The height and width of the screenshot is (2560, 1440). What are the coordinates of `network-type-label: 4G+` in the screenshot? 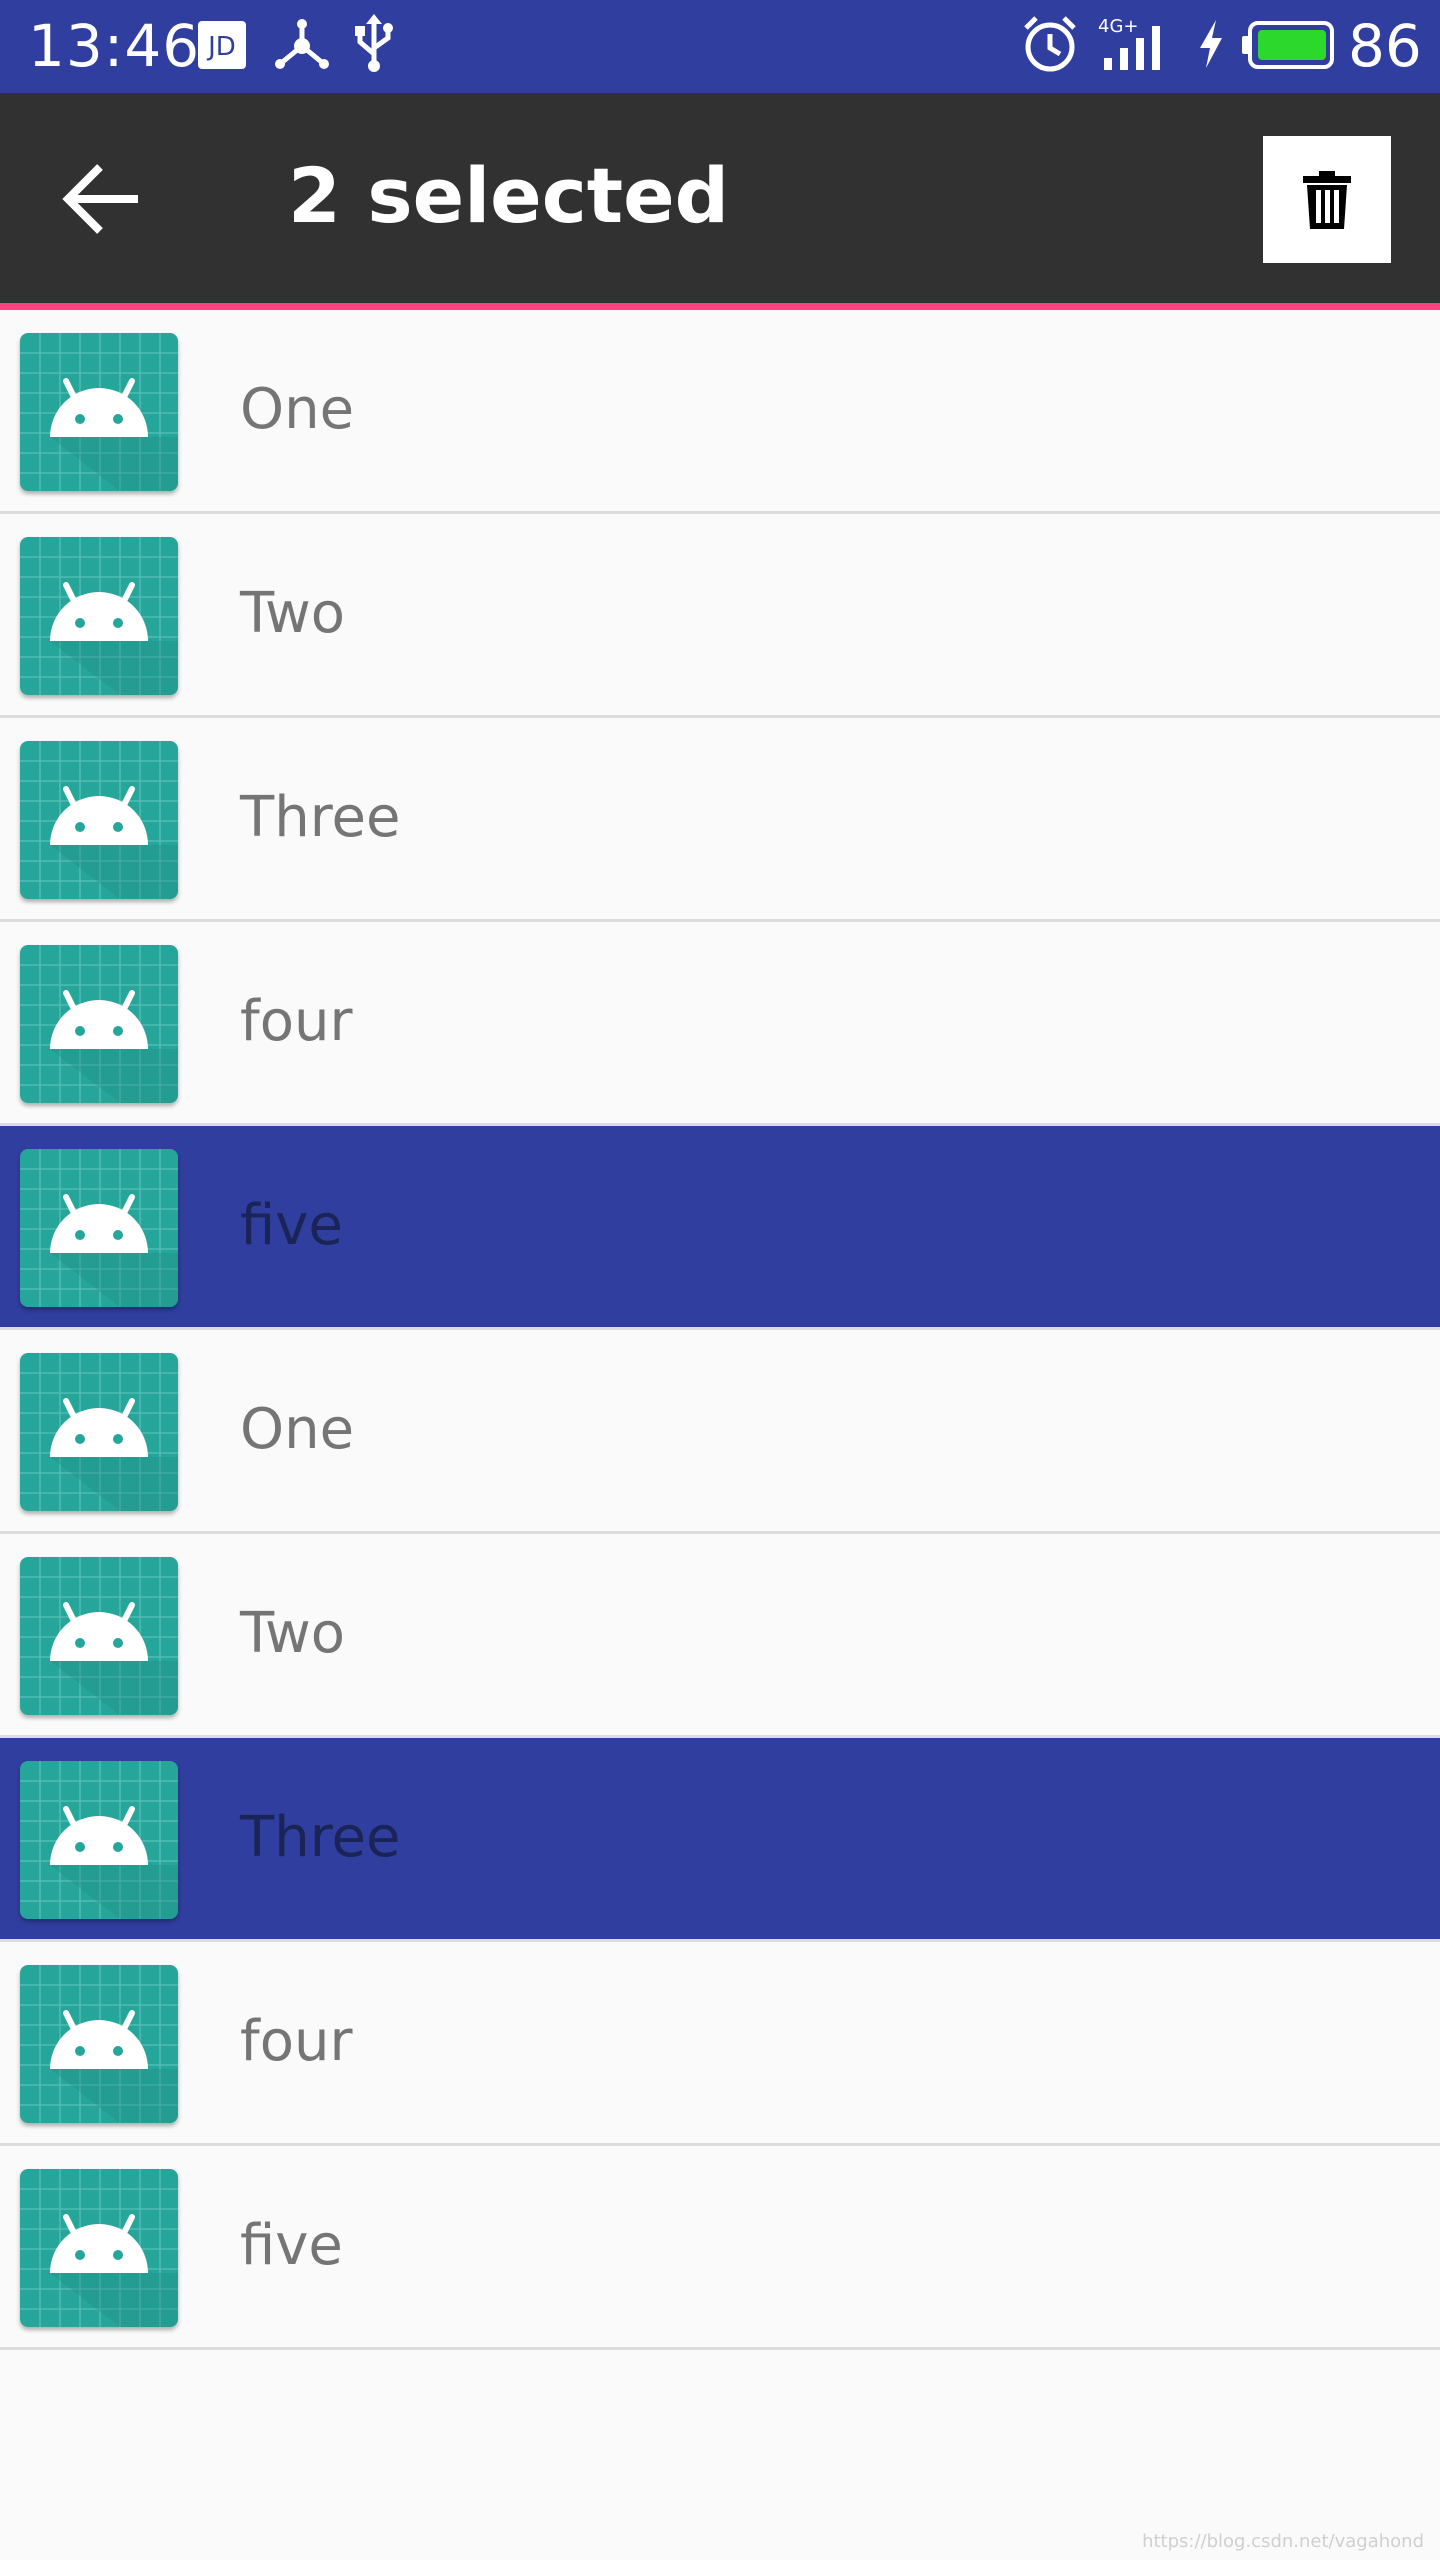 It's located at (1118, 26).